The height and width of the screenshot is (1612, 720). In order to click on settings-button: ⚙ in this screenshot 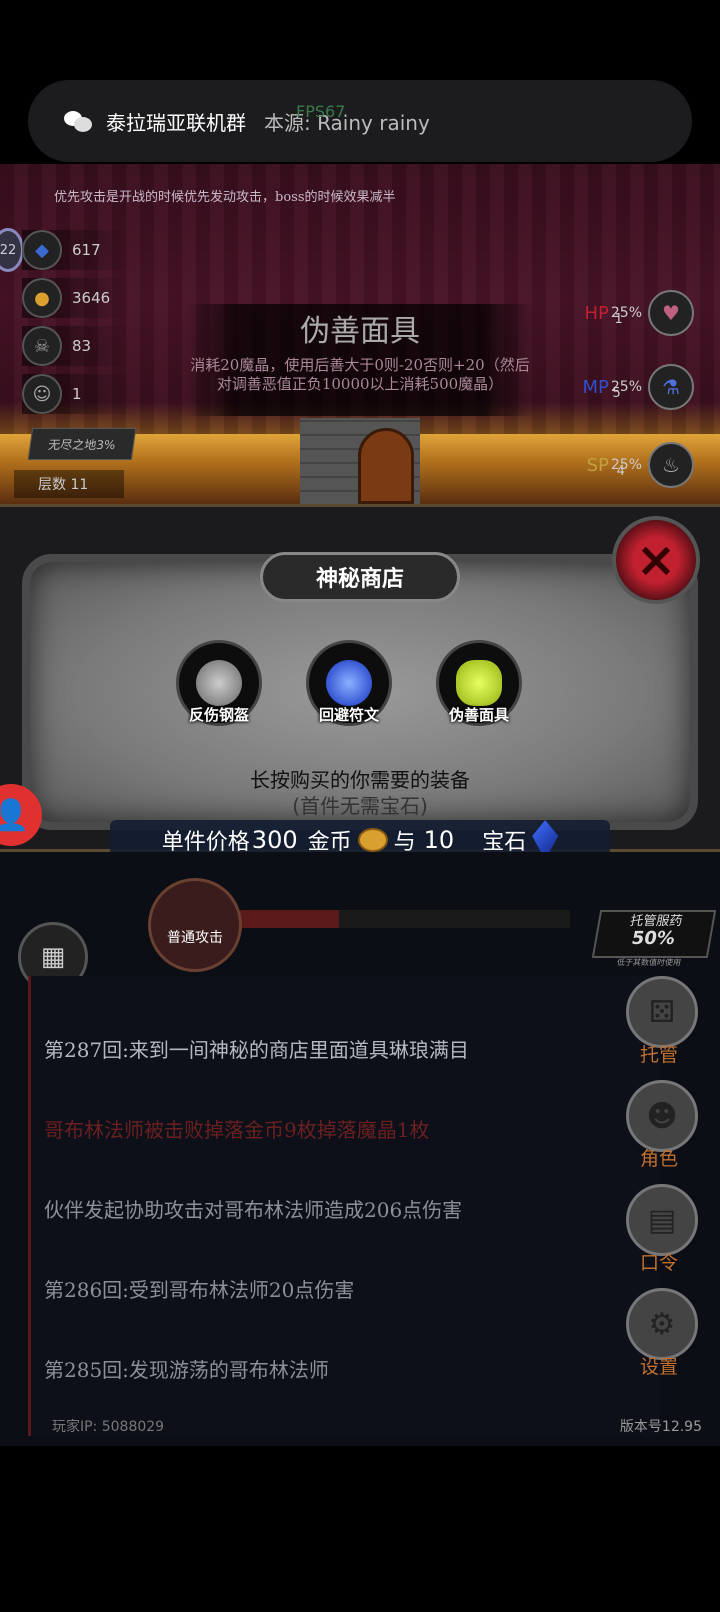, I will do `click(662, 1324)`.